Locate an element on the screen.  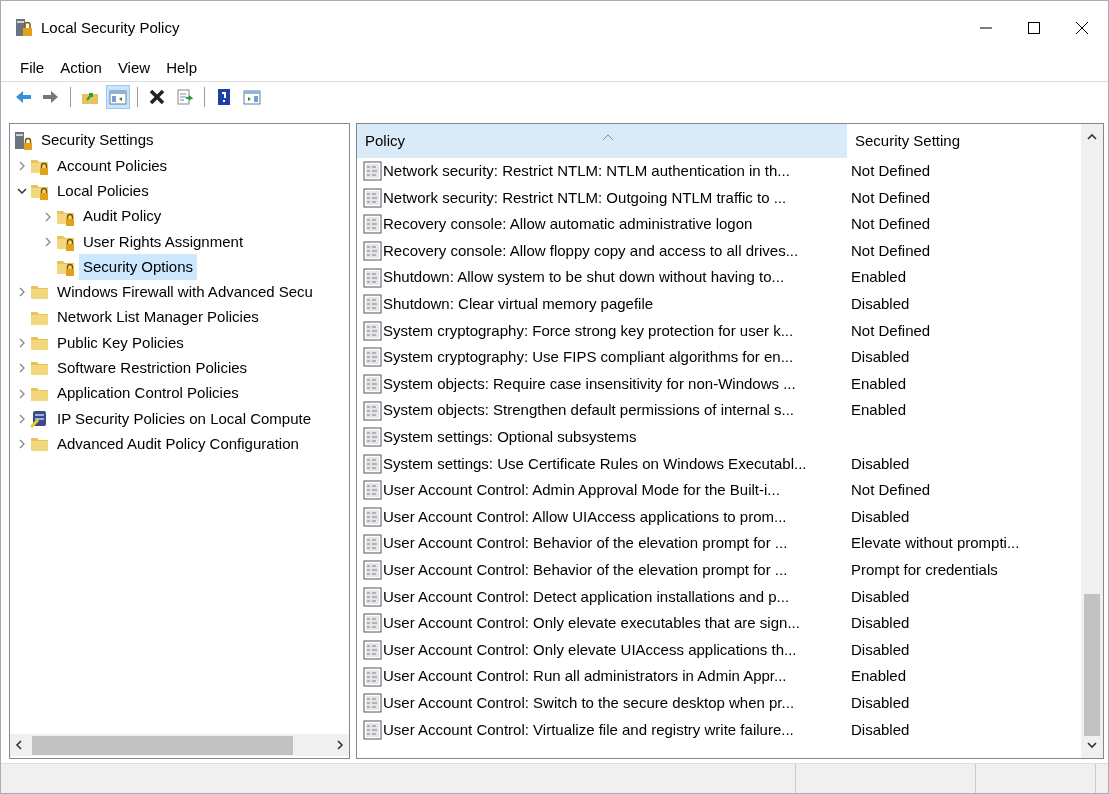
menu-item: Help is located at coordinates (181, 68).